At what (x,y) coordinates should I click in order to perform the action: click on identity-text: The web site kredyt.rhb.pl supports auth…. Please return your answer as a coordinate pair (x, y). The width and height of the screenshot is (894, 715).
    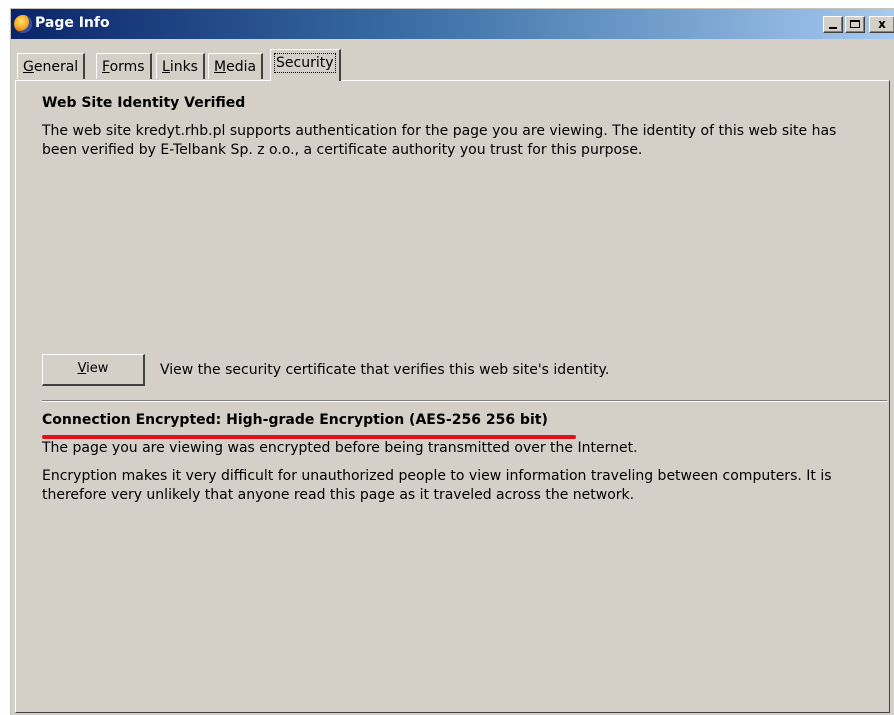
    Looking at the image, I should click on (439, 140).